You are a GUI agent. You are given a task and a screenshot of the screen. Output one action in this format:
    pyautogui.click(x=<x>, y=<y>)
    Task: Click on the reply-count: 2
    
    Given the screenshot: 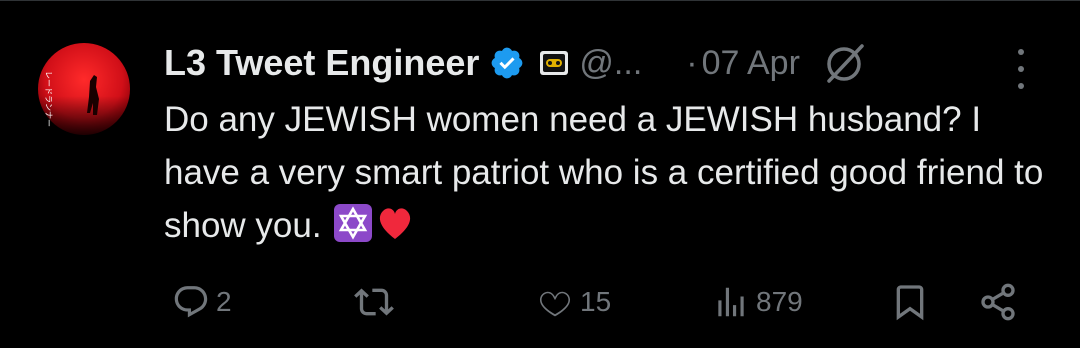 What is the action you would take?
    pyautogui.click(x=224, y=301)
    